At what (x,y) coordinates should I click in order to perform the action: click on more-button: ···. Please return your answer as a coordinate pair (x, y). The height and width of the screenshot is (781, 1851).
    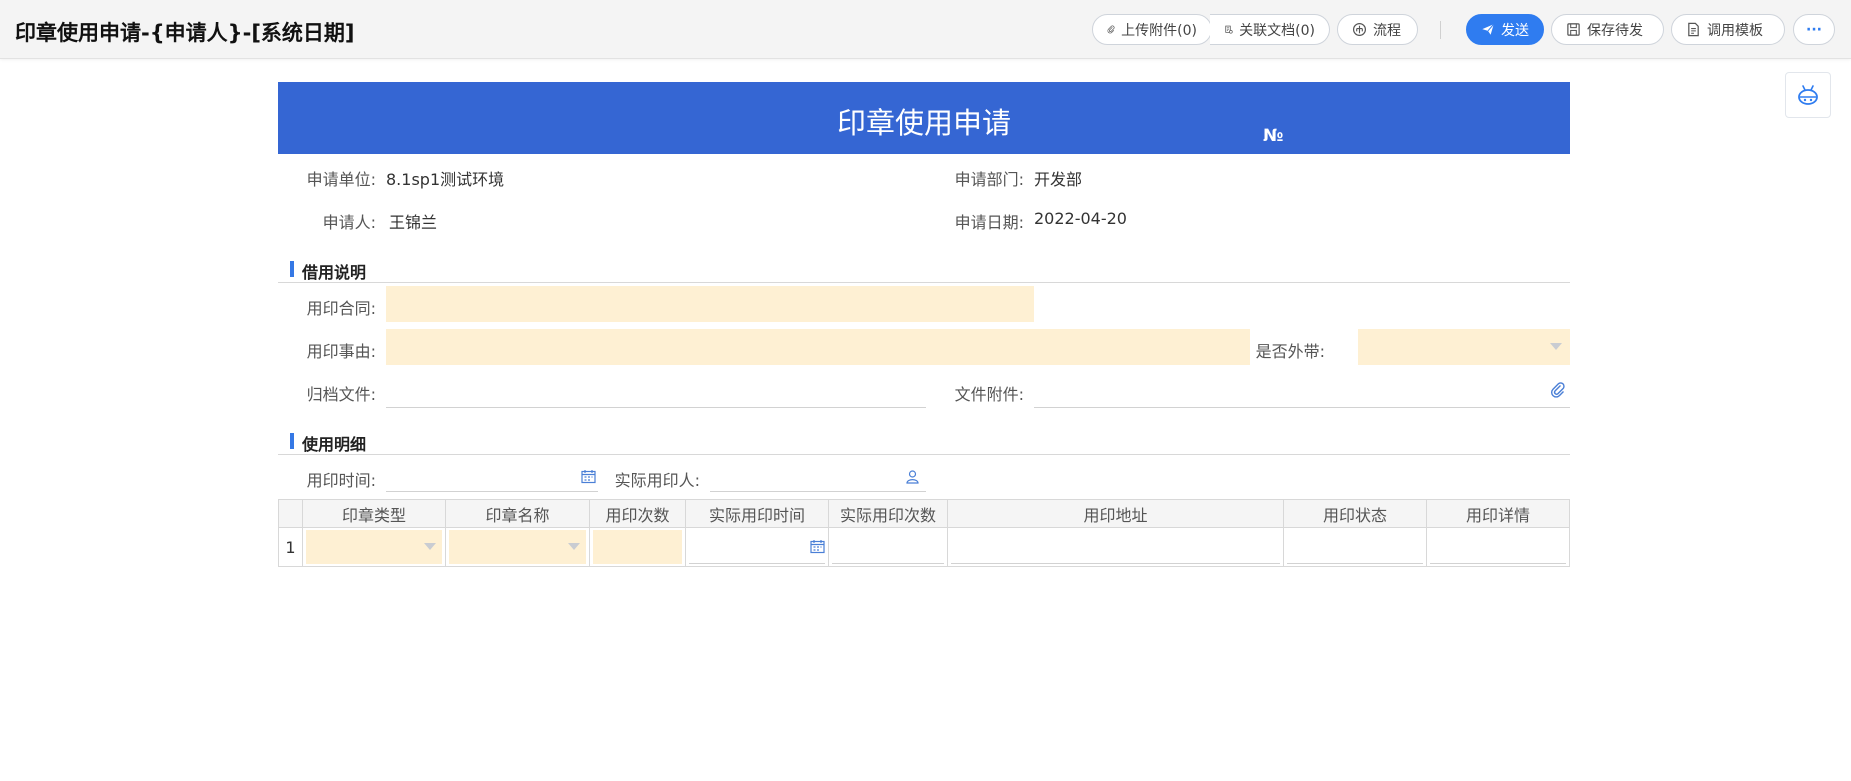
    Looking at the image, I should click on (1814, 29).